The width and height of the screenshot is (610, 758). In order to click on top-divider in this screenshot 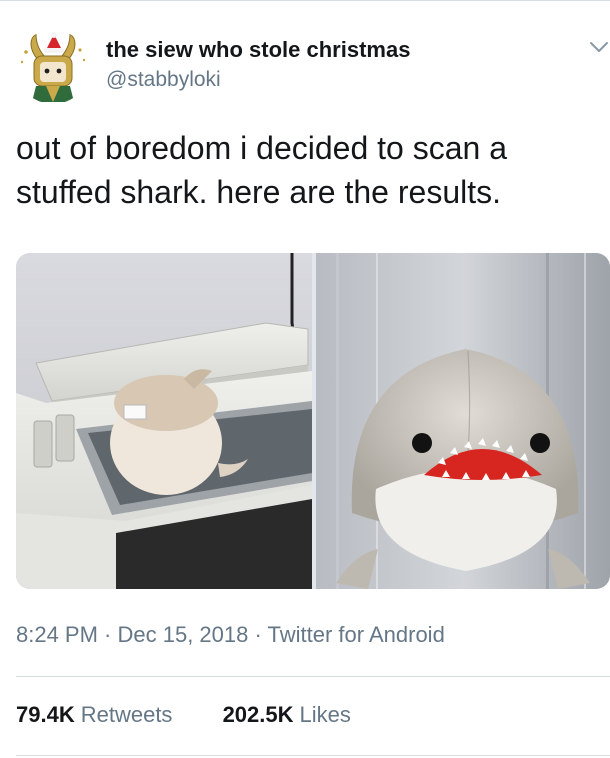, I will do `click(305, 0)`.